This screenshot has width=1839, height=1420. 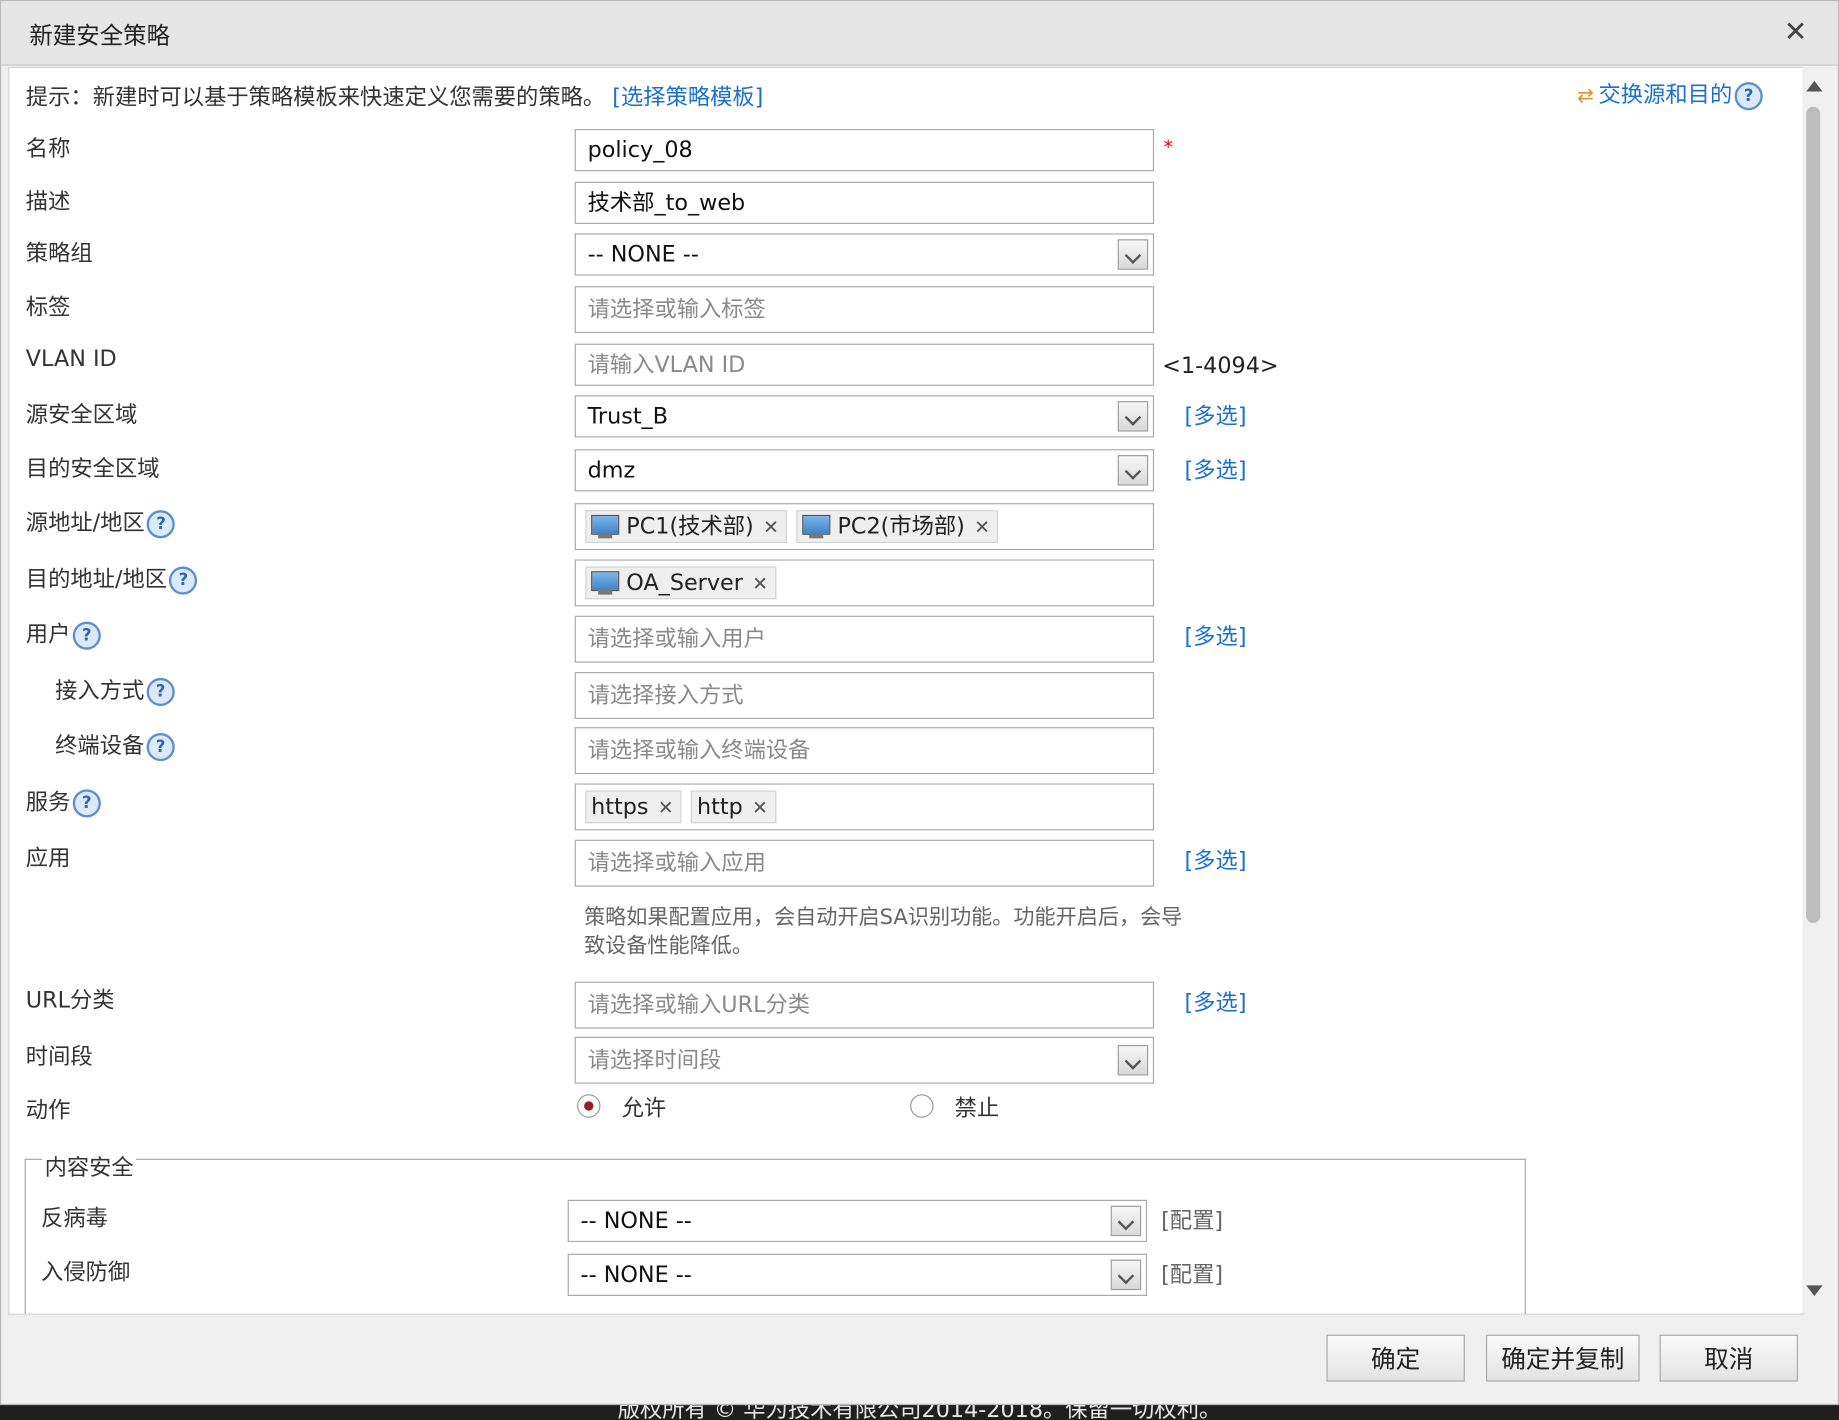 What do you see at coordinates (1728, 1358) in the screenshot?
I see `cancel-button: 取消` at bounding box center [1728, 1358].